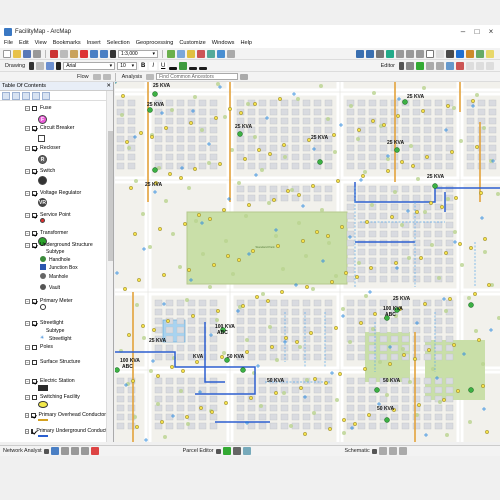 The image size is (500, 500). I want to click on toc-layer-transformer: − Transformer, so click(53, 233).